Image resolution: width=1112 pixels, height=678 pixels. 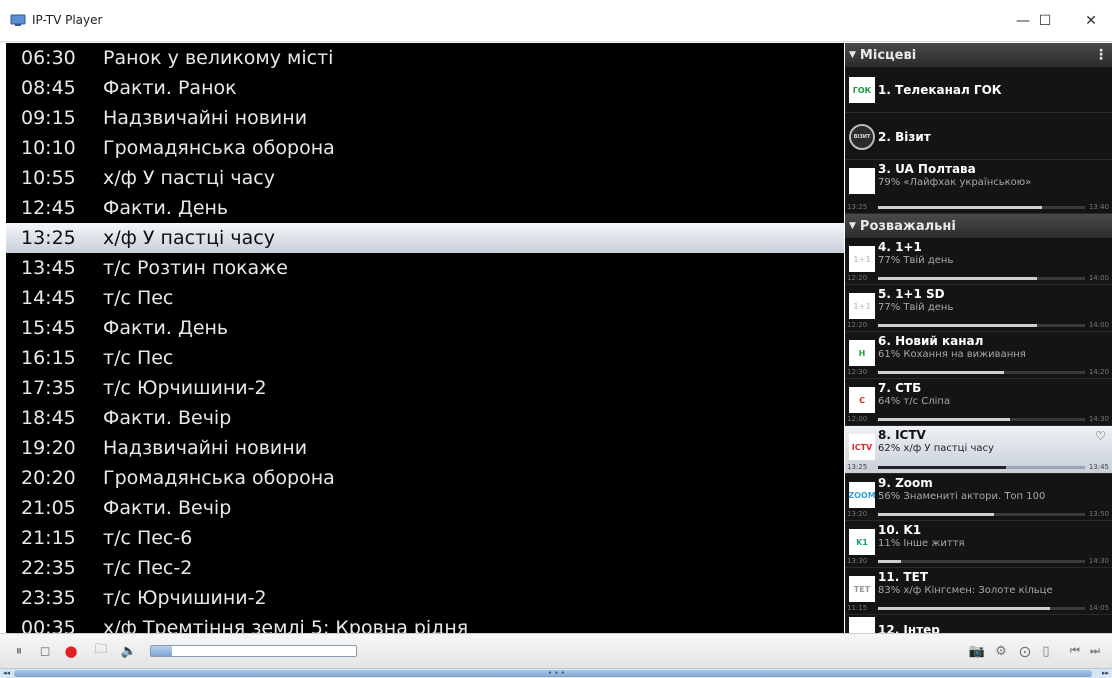 I want to click on epg-title: т/с Розтин покаже, so click(x=195, y=268).